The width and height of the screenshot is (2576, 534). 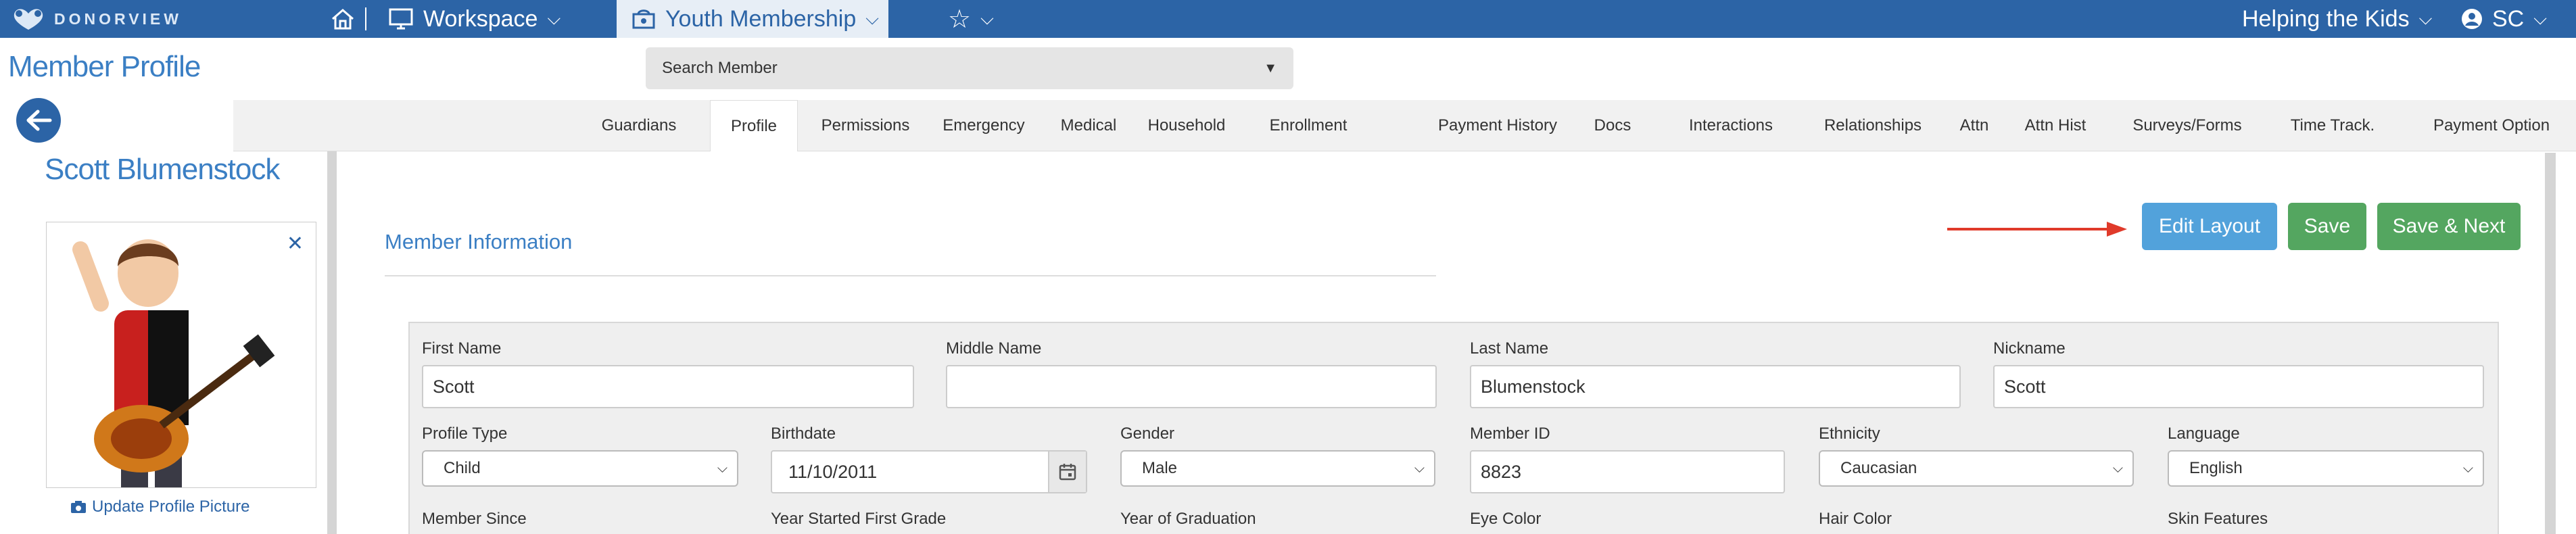 I want to click on favorites-menu: ☆ ⌵, so click(x=971, y=19).